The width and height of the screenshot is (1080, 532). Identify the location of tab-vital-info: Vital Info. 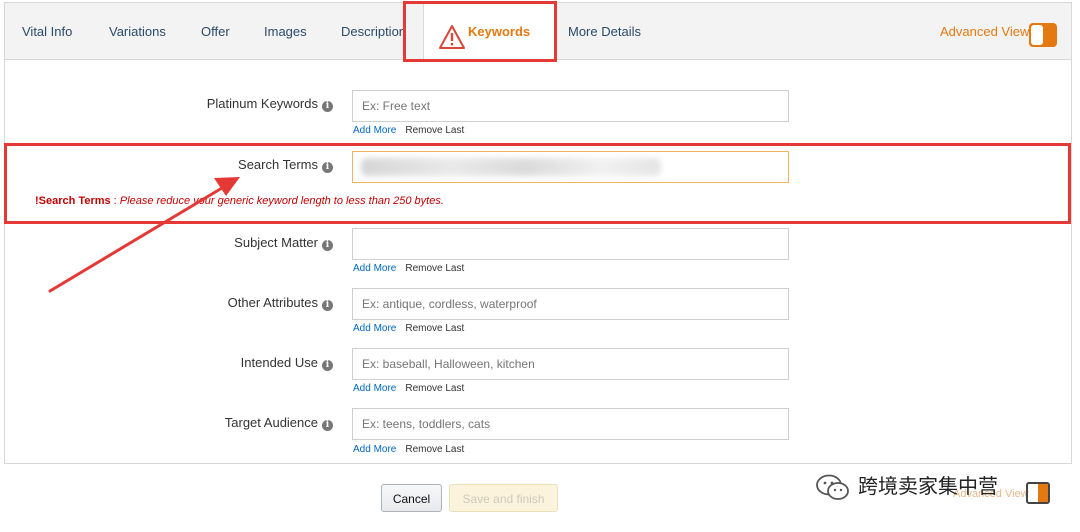
(47, 32).